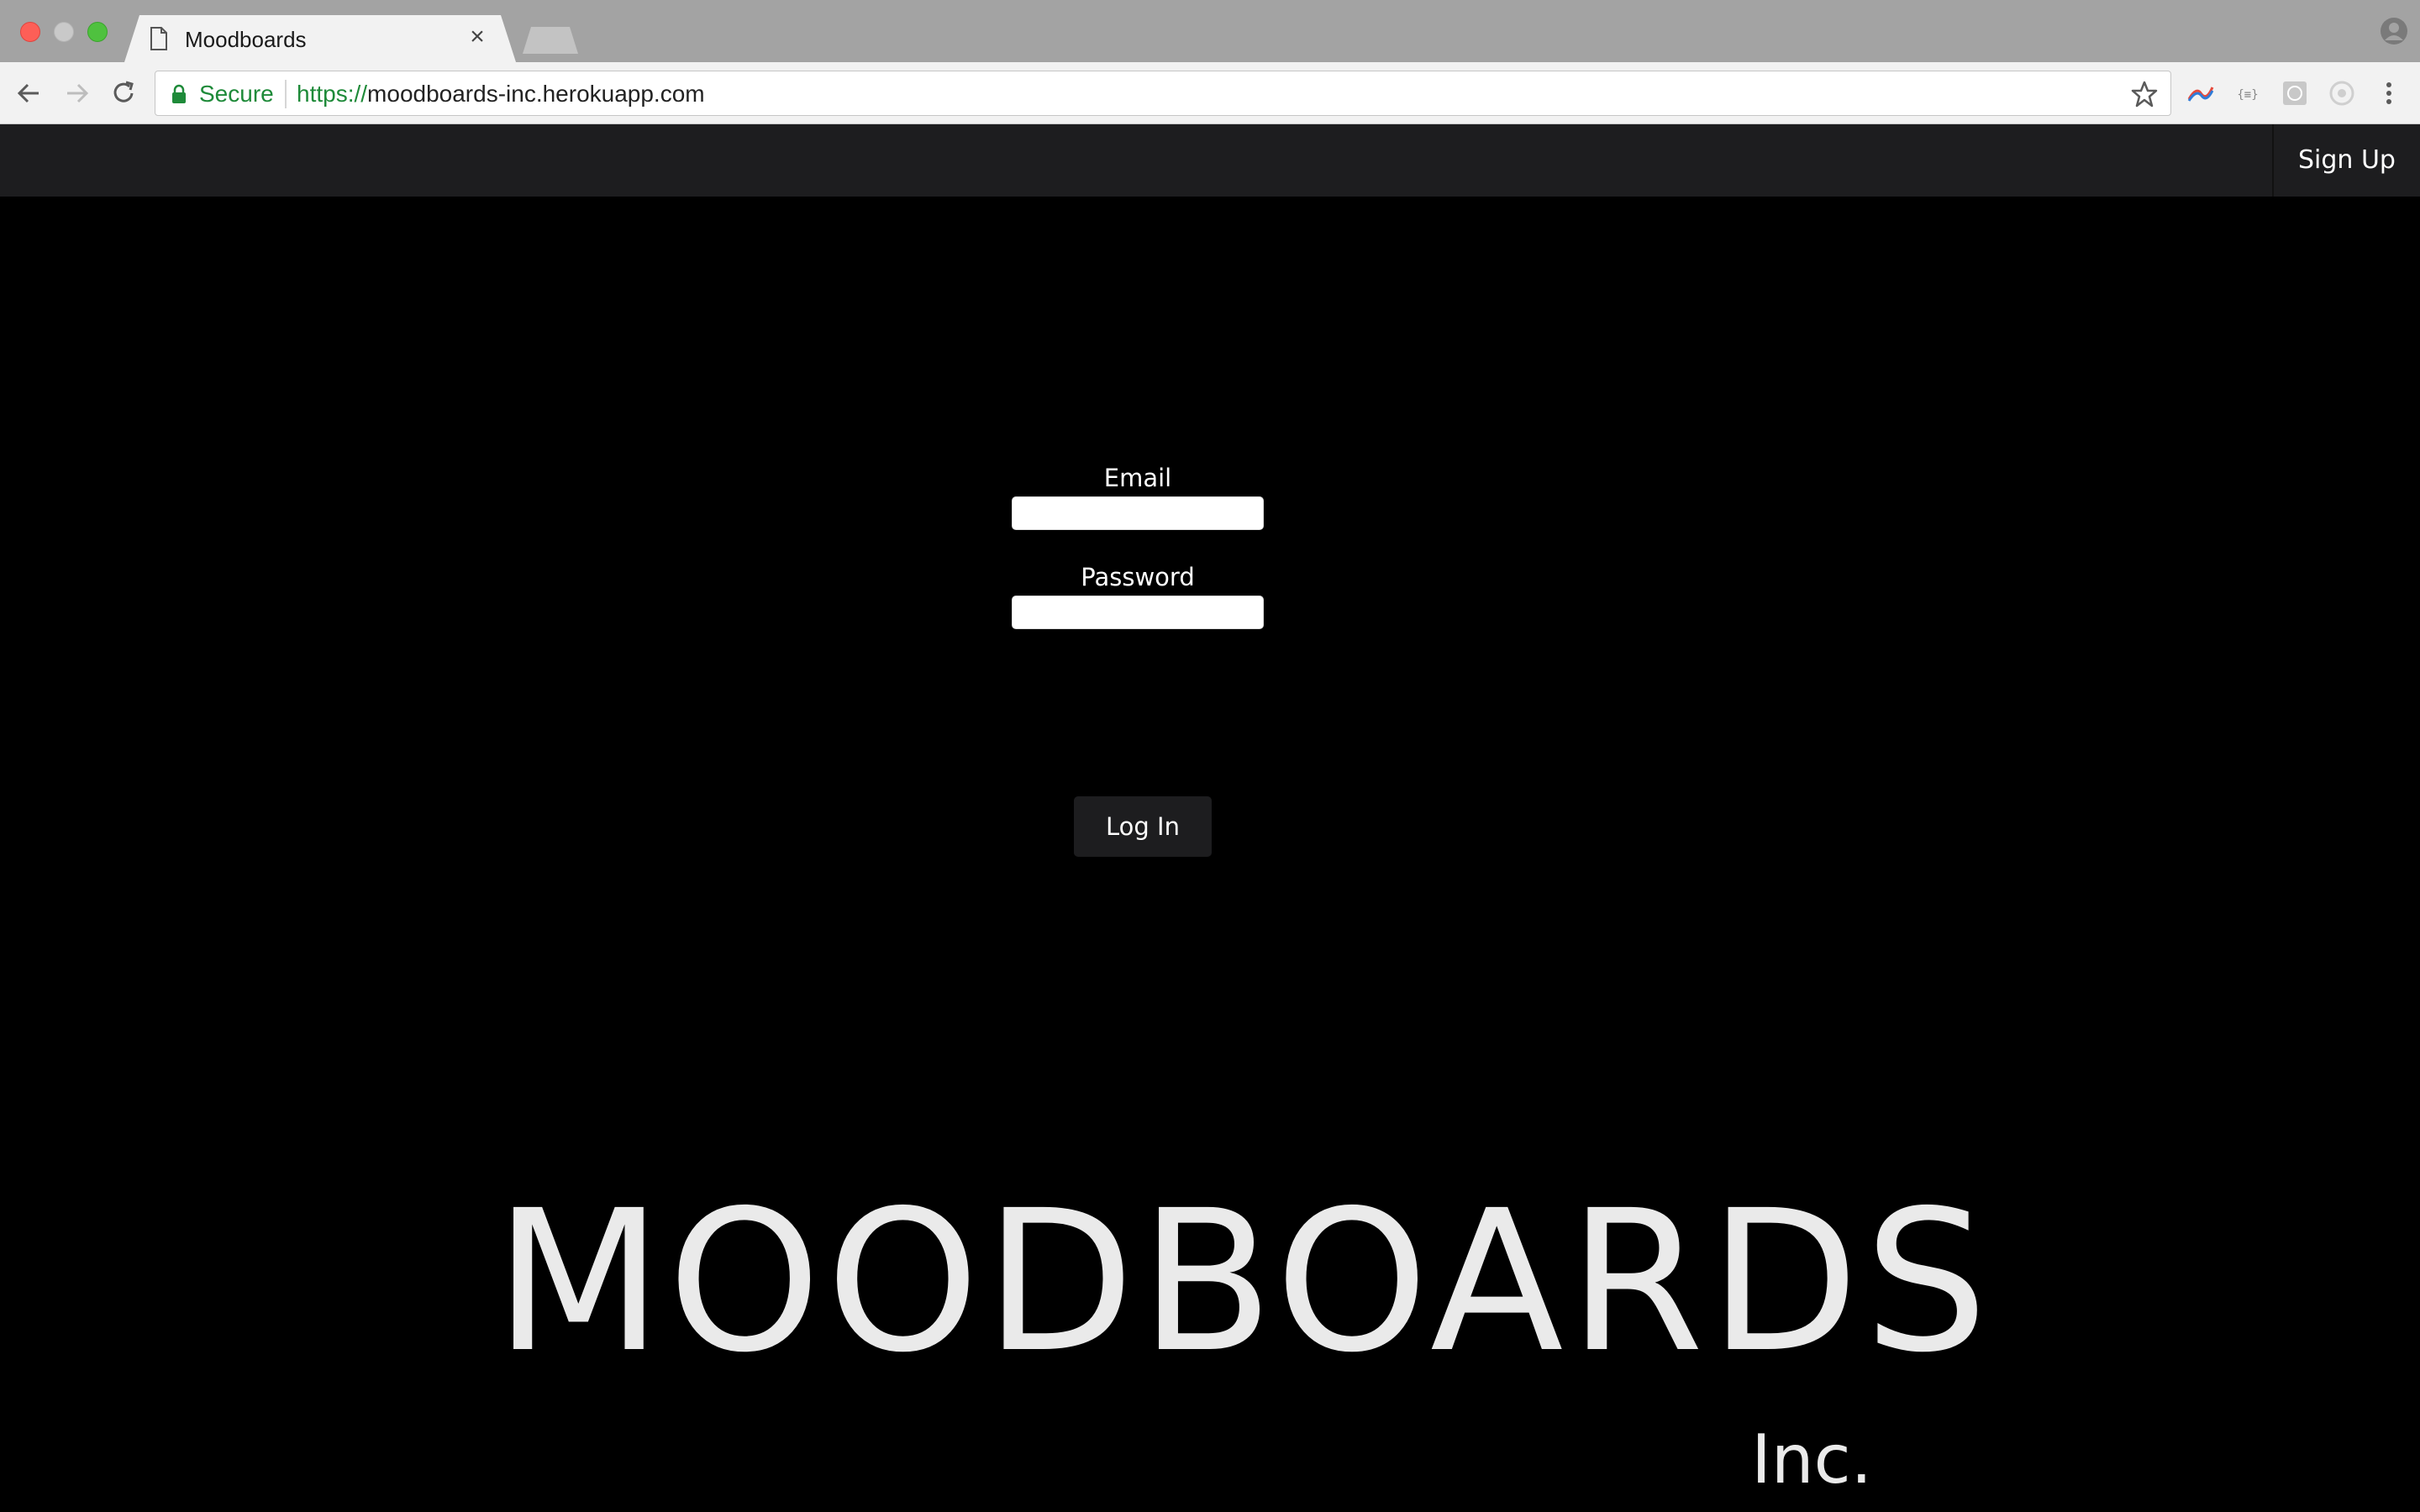 Image resolution: width=2420 pixels, height=1512 pixels. I want to click on lock-icon, so click(179, 93).